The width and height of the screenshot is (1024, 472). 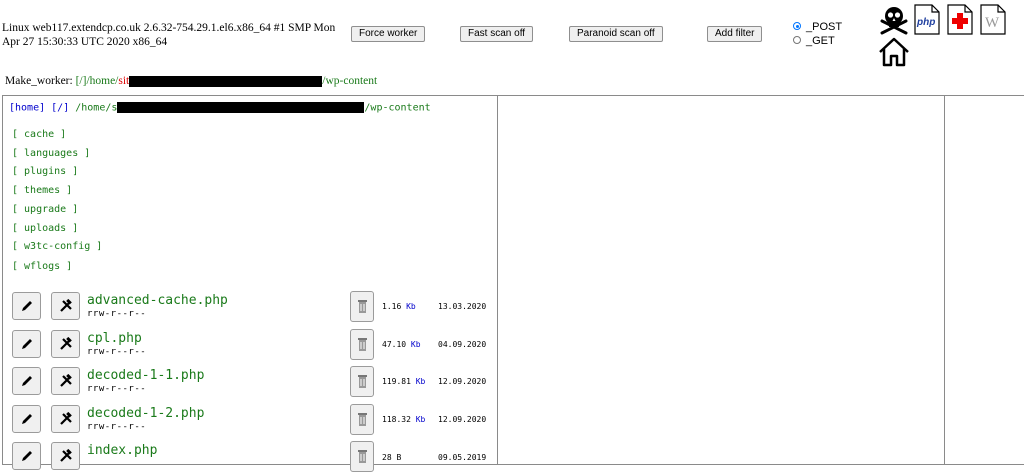 I want to click on make-worker-tail-link: /wp-content, so click(x=349, y=81).